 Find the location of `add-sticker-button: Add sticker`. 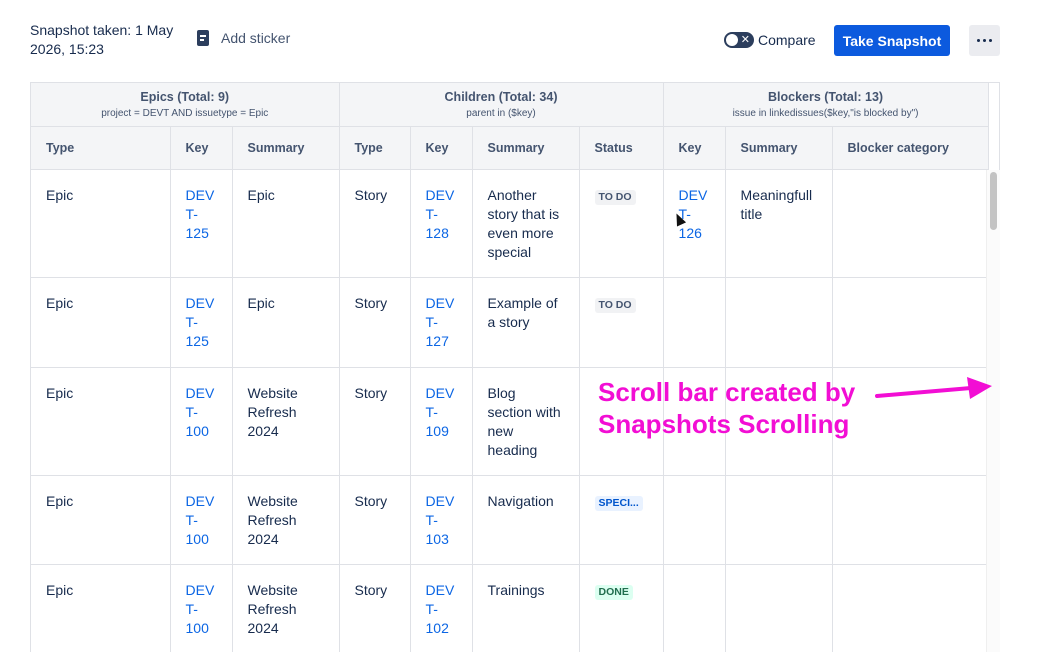

add-sticker-button: Add sticker is located at coordinates (243, 38).